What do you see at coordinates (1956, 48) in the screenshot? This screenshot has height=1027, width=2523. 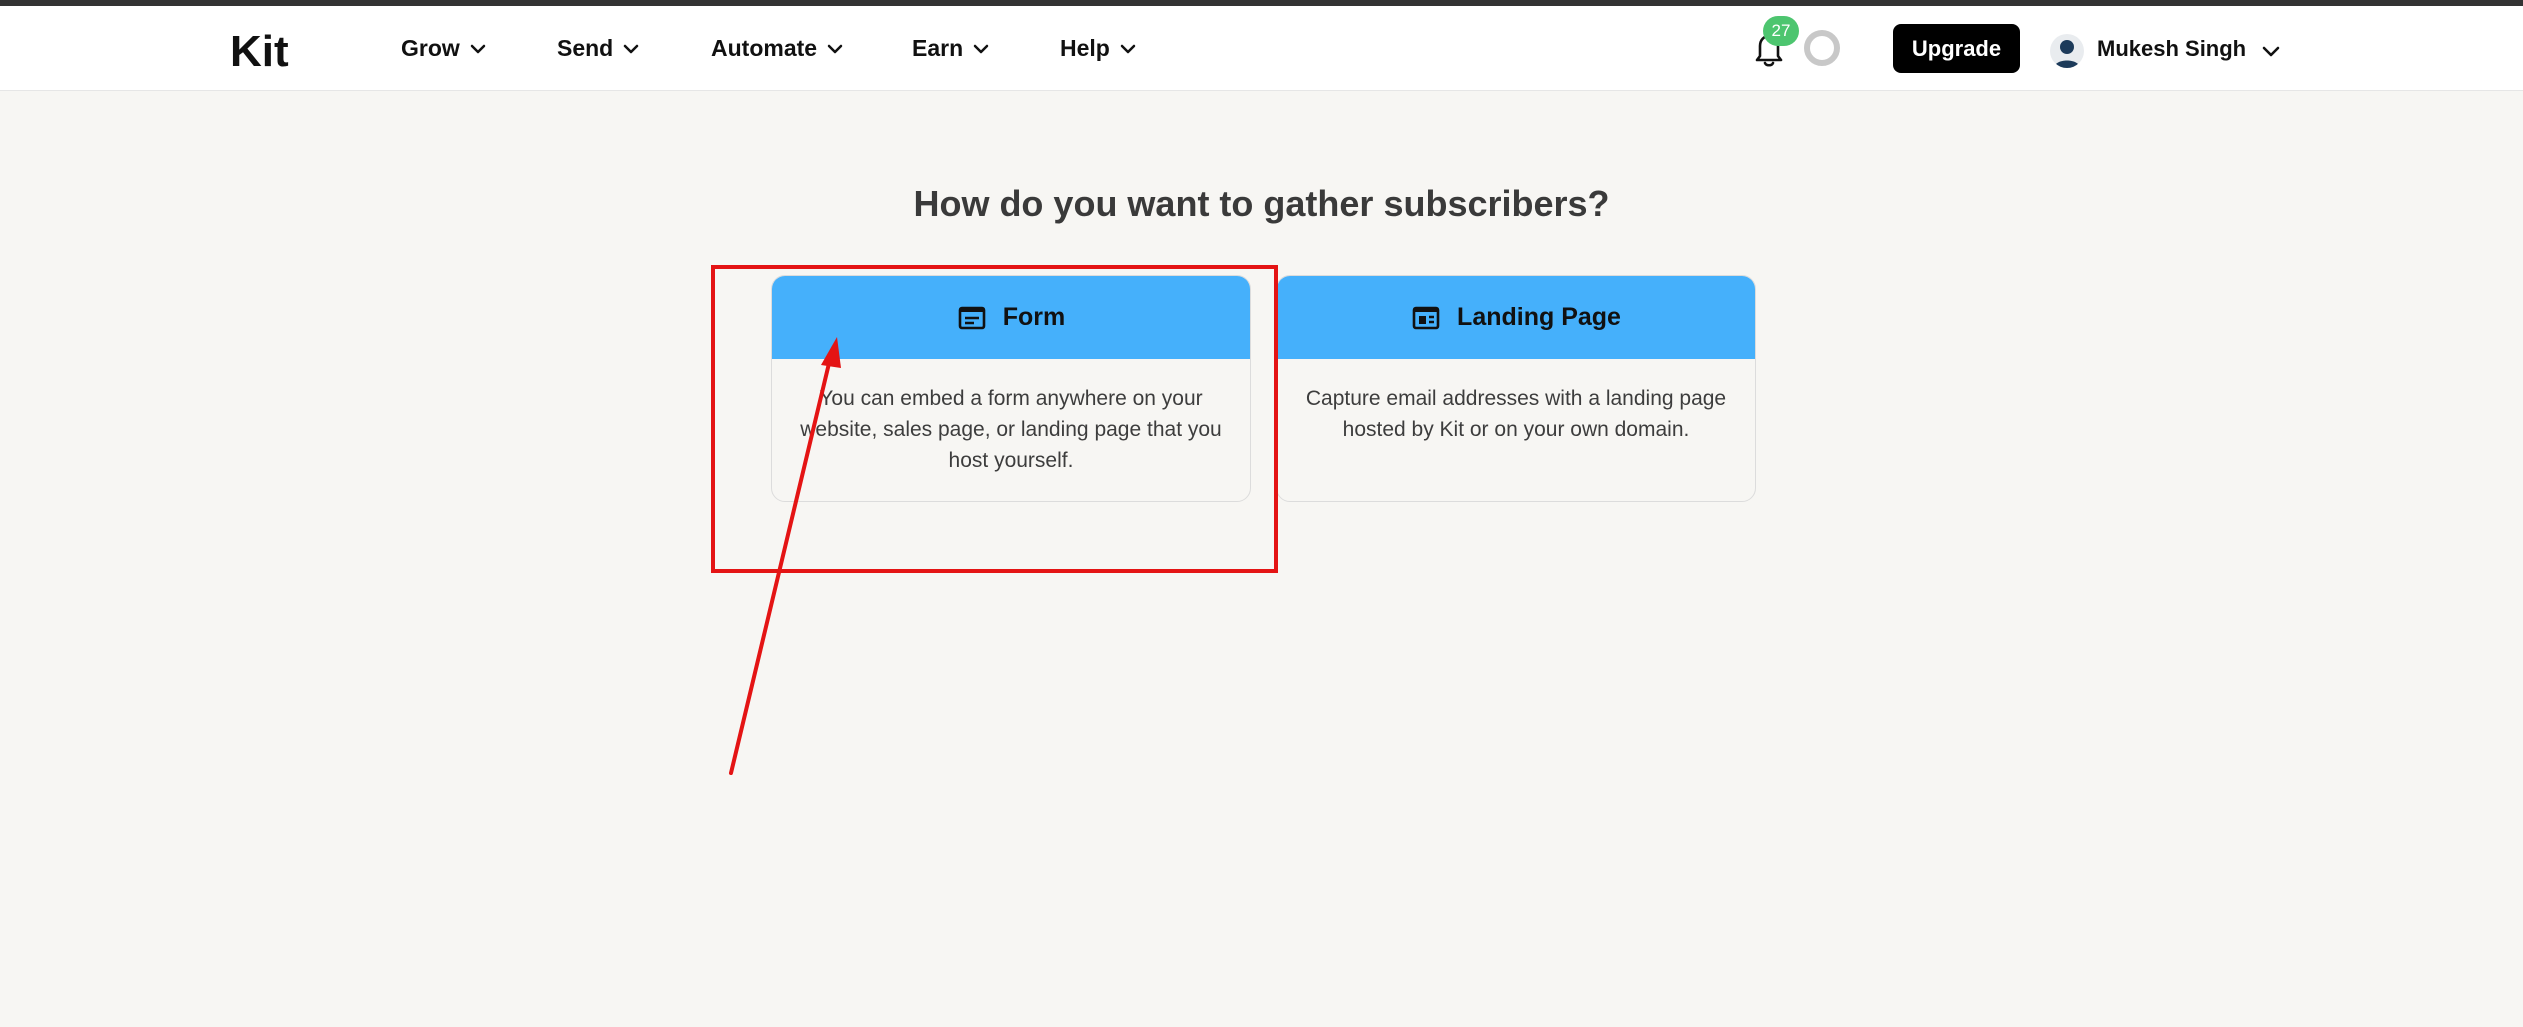 I see `upgrade-button: Upgrade` at bounding box center [1956, 48].